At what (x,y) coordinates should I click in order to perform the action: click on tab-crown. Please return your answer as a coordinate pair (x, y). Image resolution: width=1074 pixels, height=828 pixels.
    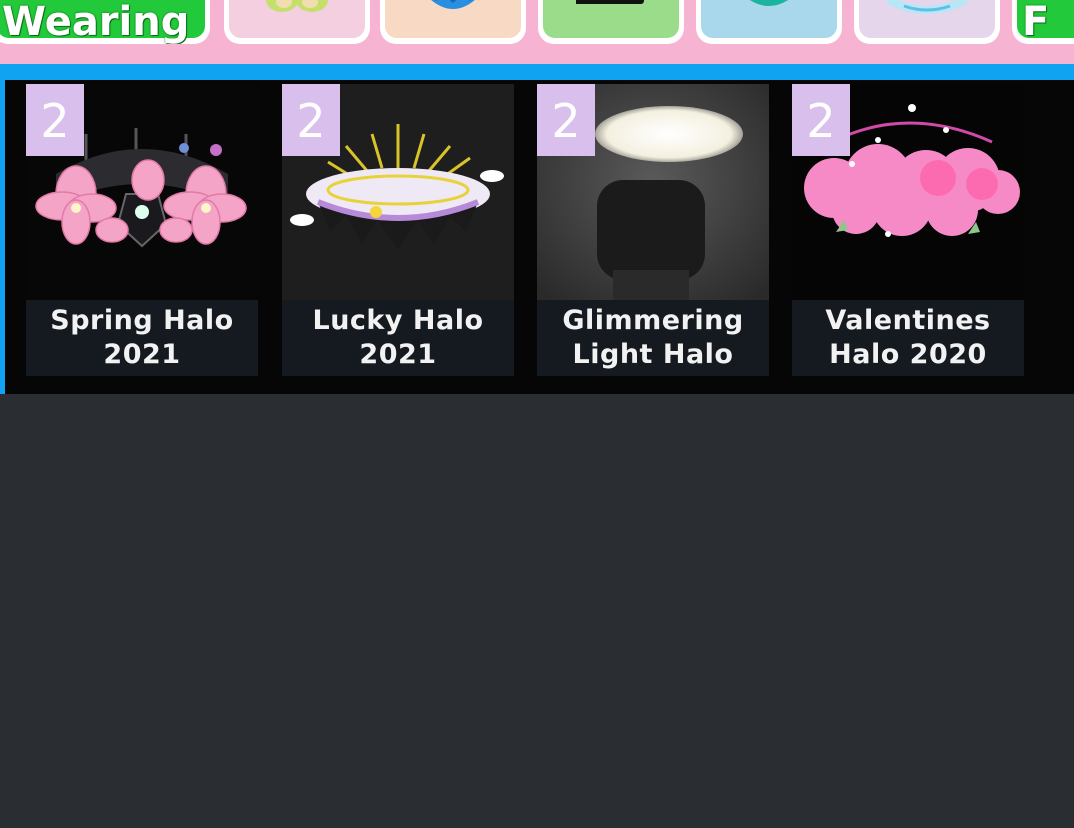
    Looking at the image, I should click on (927, 22).